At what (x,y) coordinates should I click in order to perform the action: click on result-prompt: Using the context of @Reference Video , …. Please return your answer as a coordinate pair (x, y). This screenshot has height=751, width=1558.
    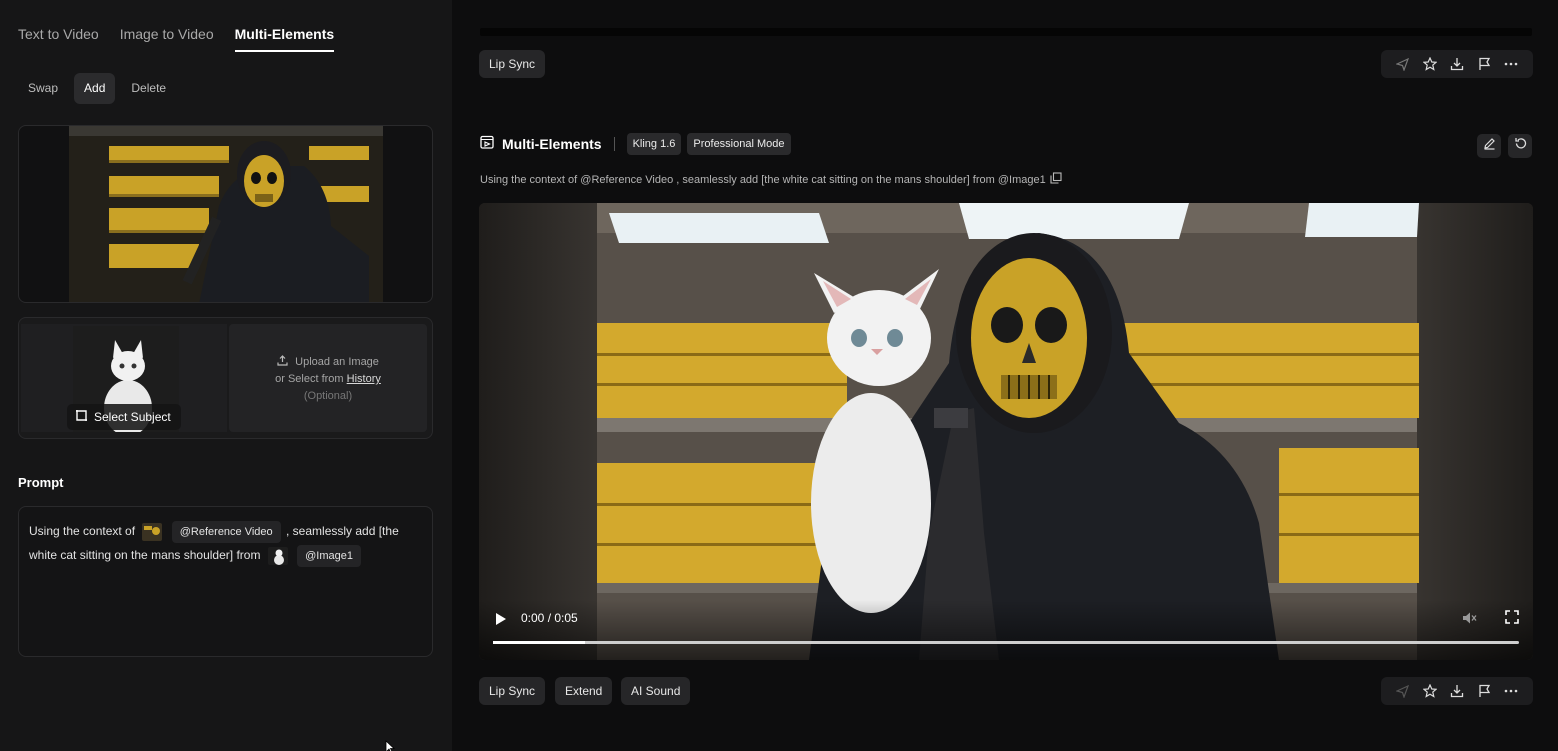
    Looking at the image, I should click on (771, 179).